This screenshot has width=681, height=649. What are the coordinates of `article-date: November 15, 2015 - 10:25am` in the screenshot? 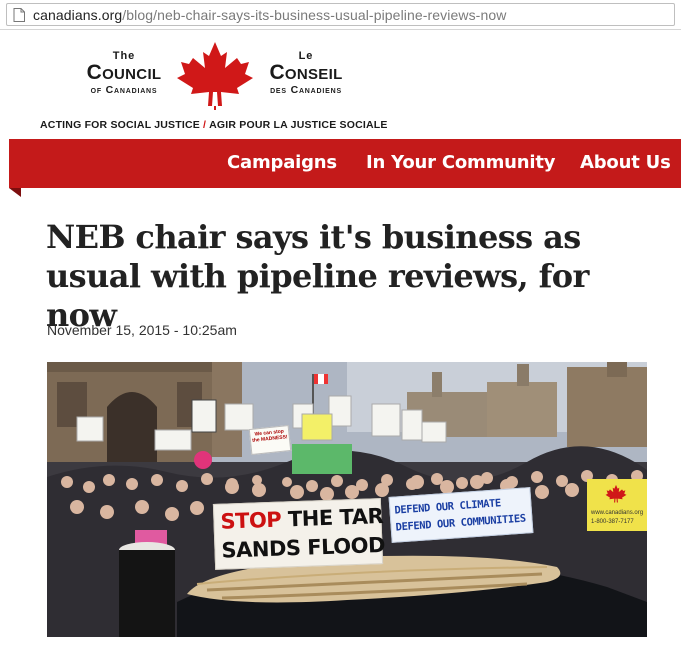 It's located at (142, 330).